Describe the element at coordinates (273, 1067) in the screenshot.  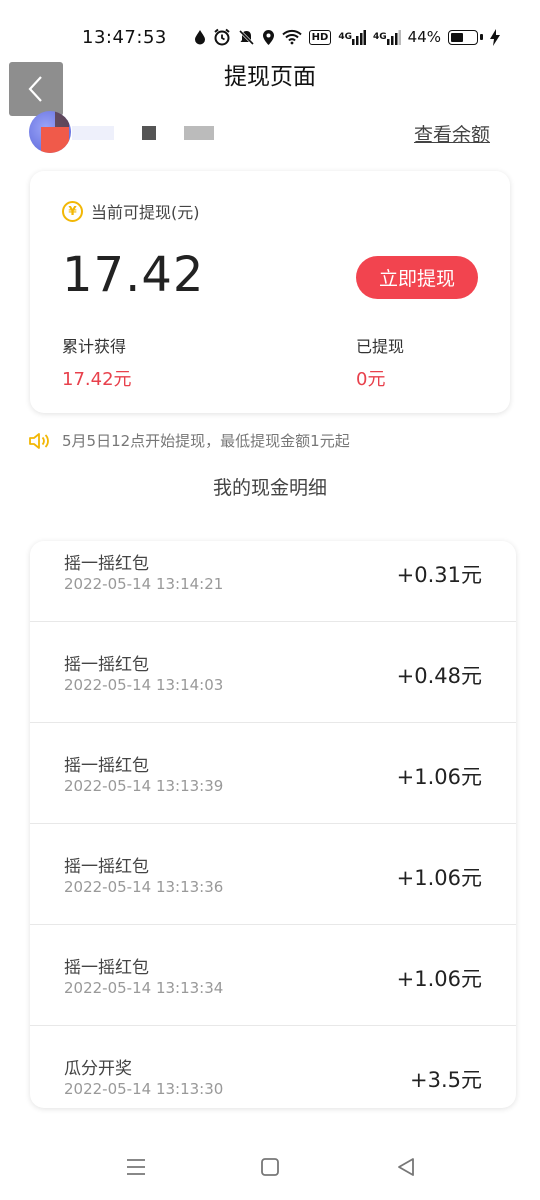
I see `list-item: 瓜分开奖 2022-05-14 13:13:30 +3.5元` at that location.